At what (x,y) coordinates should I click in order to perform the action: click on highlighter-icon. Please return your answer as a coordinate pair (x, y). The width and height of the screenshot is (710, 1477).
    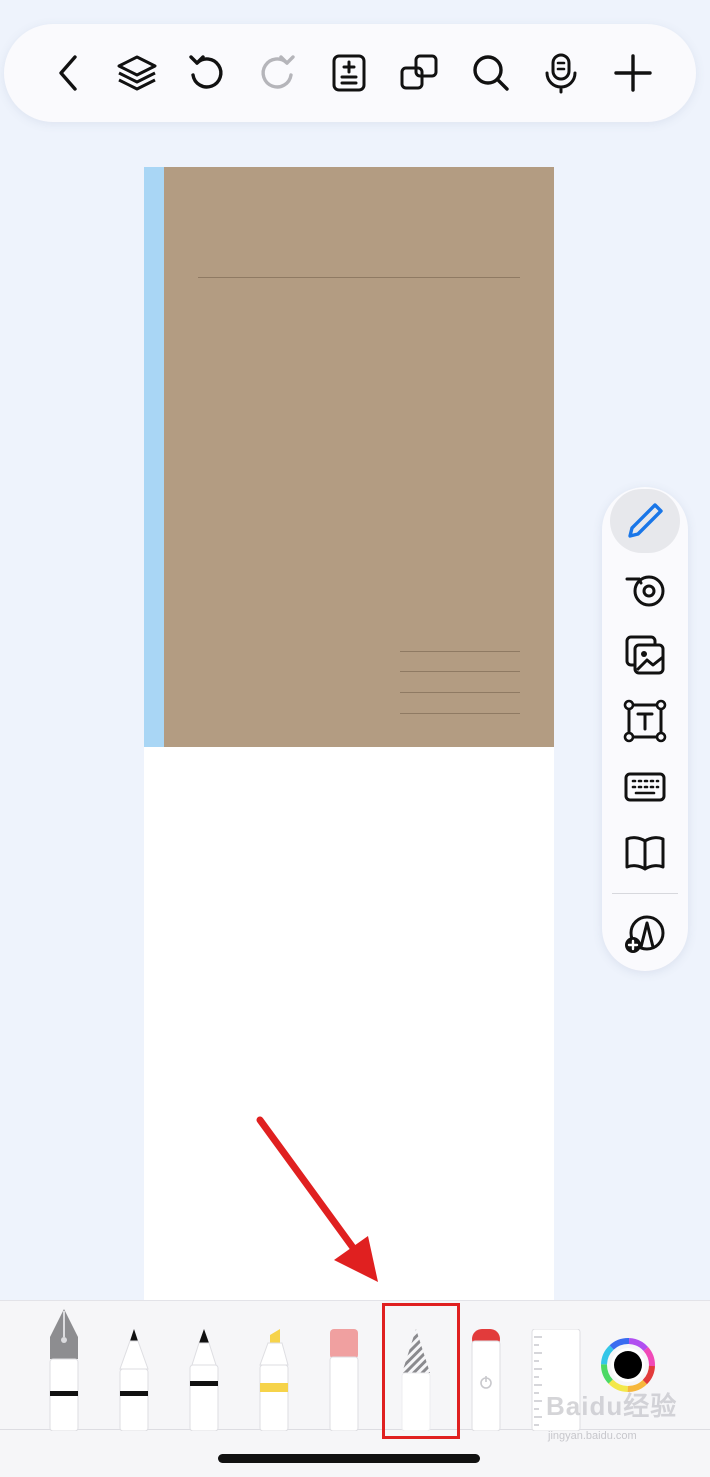
    Looking at the image, I should click on (274, 1380).